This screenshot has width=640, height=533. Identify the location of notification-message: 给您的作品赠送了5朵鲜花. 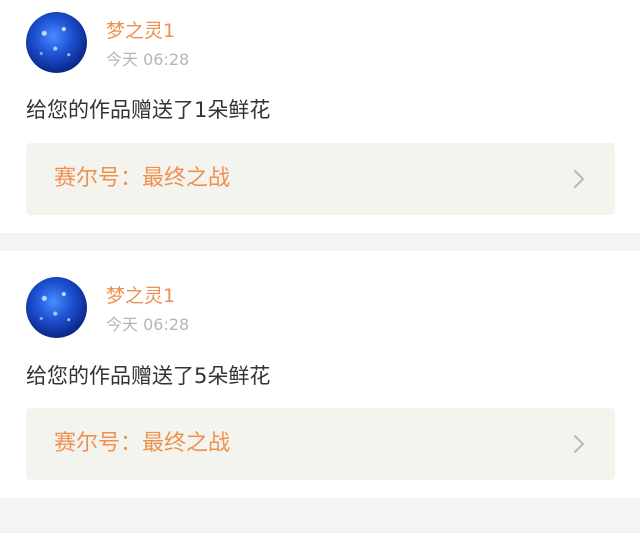
(148, 376).